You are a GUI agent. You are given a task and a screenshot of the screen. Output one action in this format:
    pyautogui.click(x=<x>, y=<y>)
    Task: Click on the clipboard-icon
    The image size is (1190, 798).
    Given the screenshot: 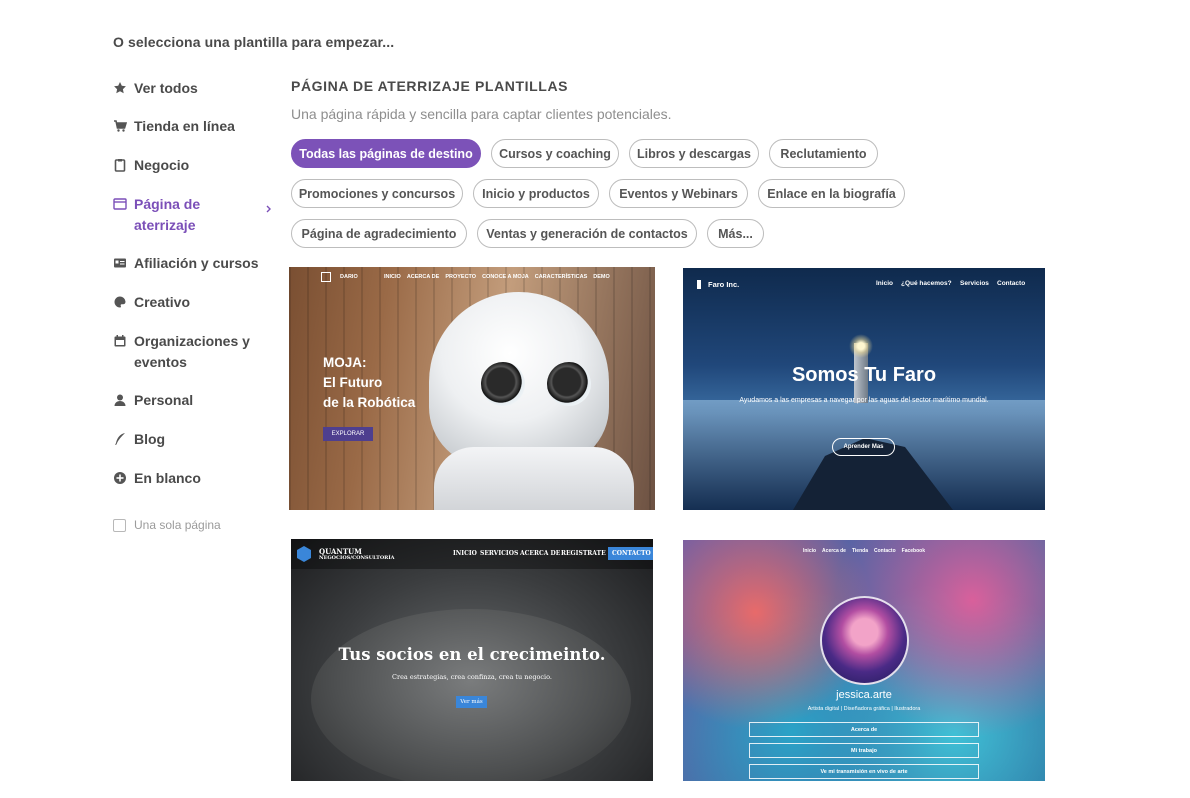 What is the action you would take?
    pyautogui.click(x=120, y=165)
    